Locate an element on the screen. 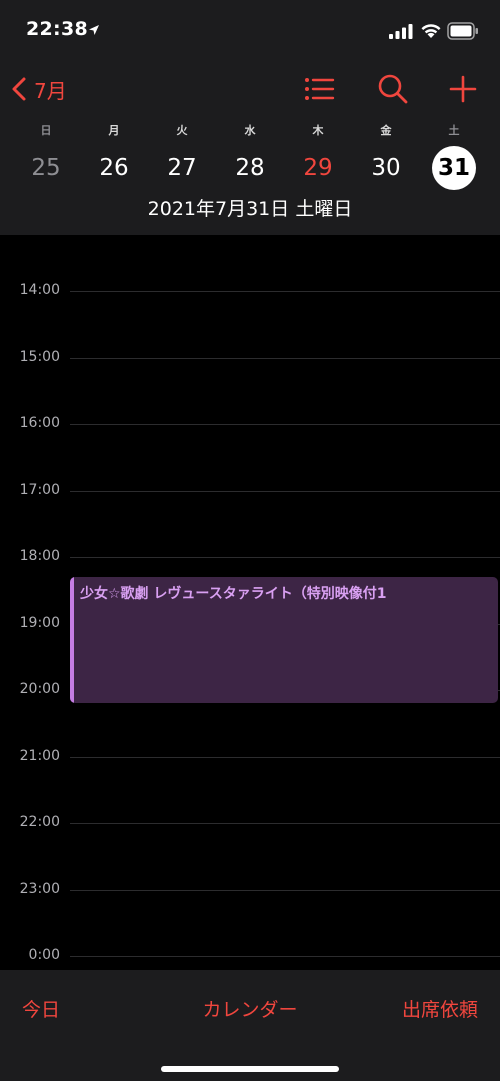 Image resolution: width=500 pixels, height=1081 pixels. hour-row: 14:00 is located at coordinates (250, 296).